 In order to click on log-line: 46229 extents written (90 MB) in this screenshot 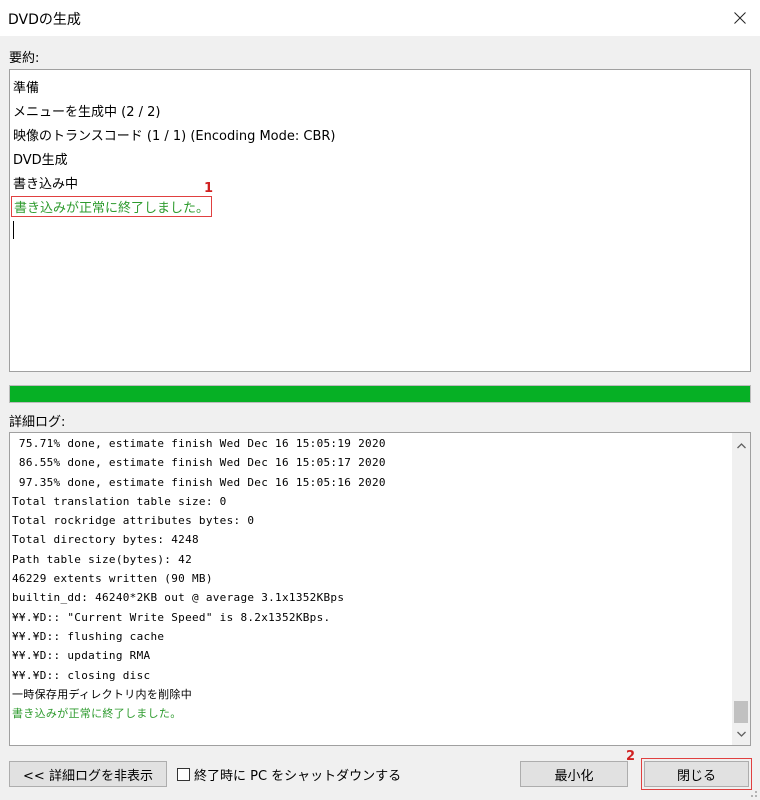, I will do `click(112, 579)`.